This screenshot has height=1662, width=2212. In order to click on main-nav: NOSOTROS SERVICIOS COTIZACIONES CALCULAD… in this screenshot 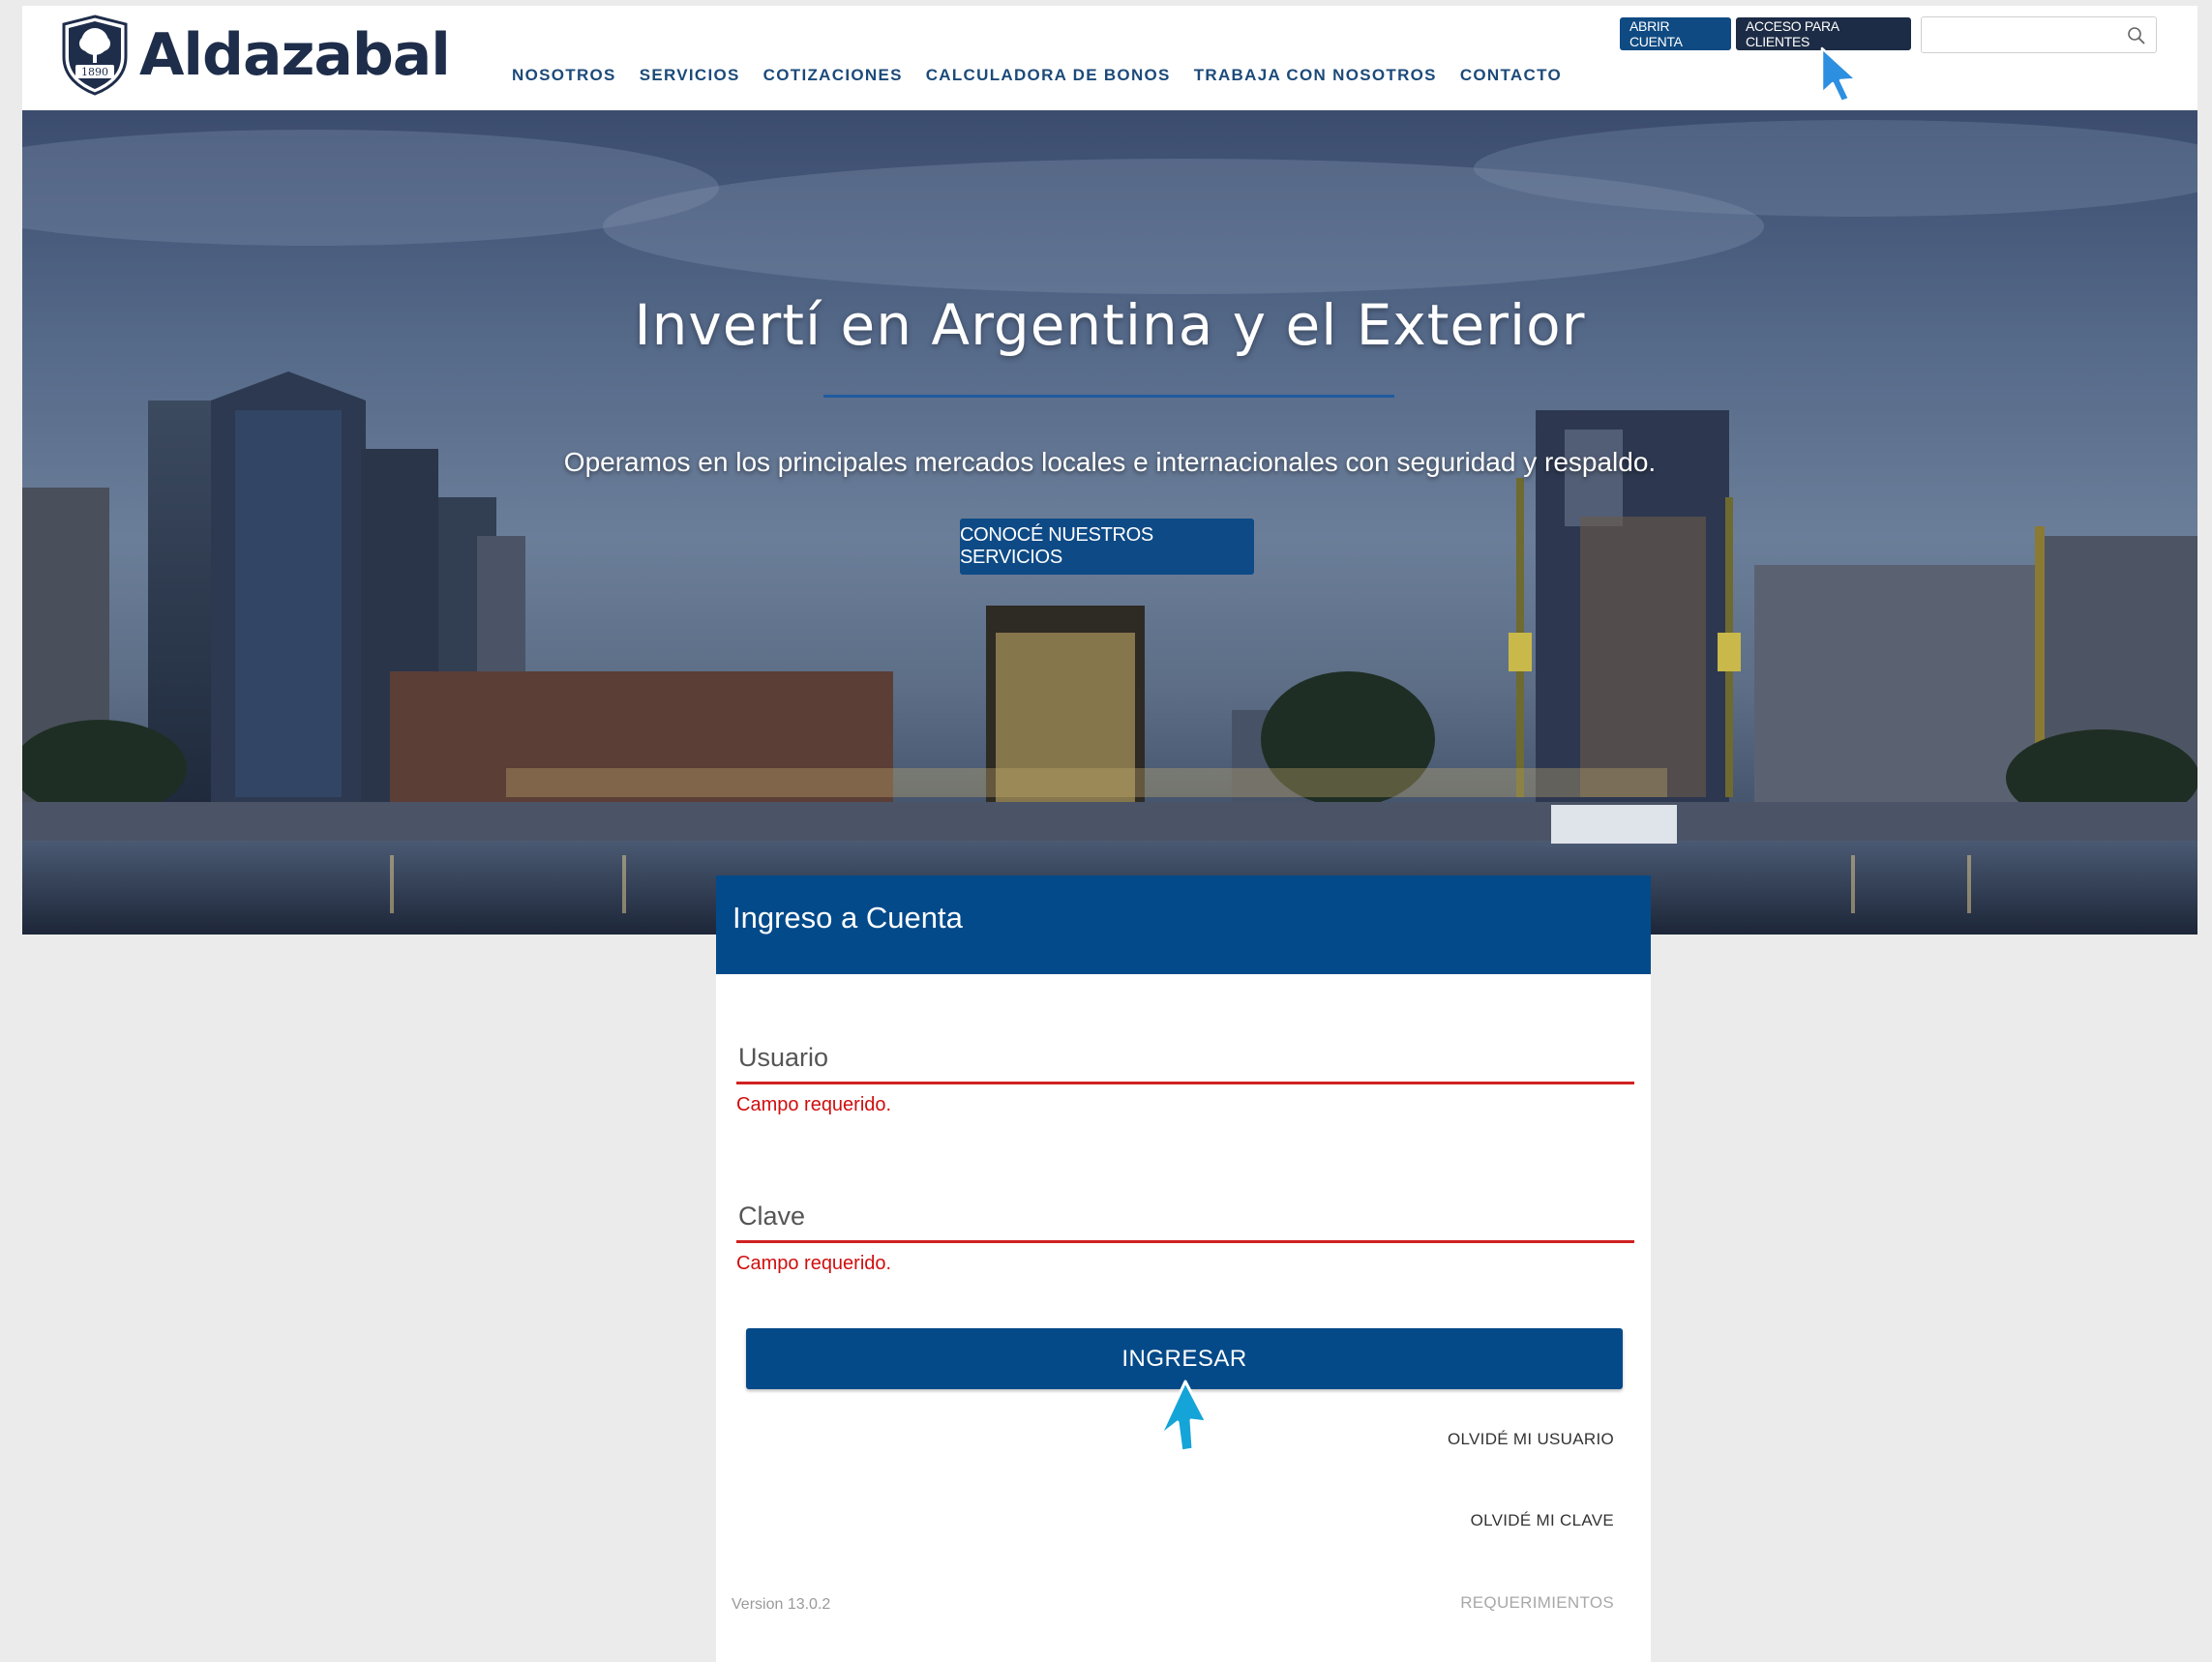, I will do `click(1049, 75)`.